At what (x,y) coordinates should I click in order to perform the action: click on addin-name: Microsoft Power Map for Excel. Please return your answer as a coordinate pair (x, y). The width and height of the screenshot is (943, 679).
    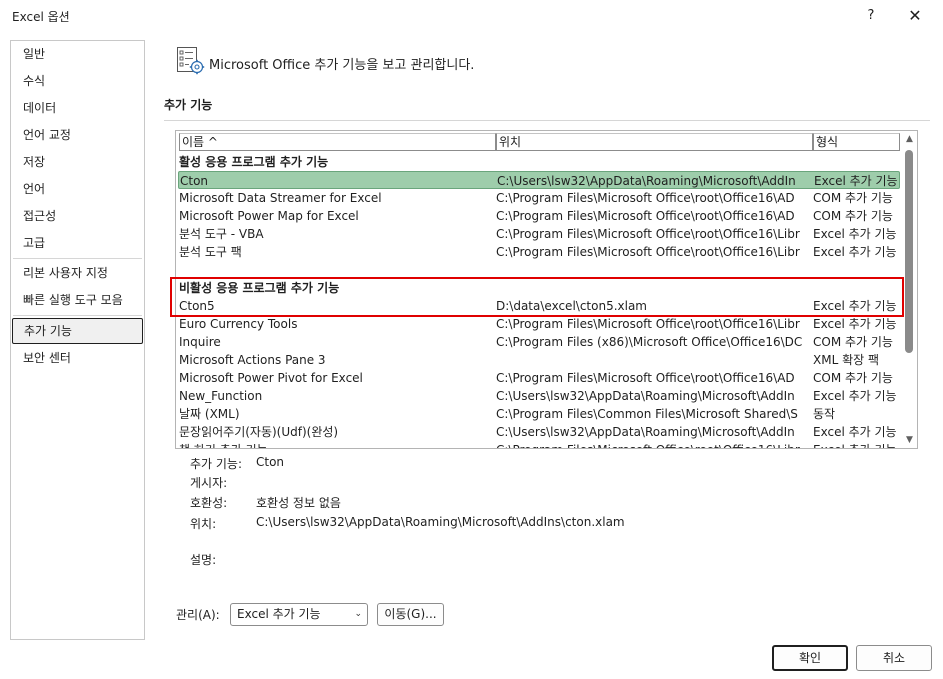
    Looking at the image, I should click on (269, 216).